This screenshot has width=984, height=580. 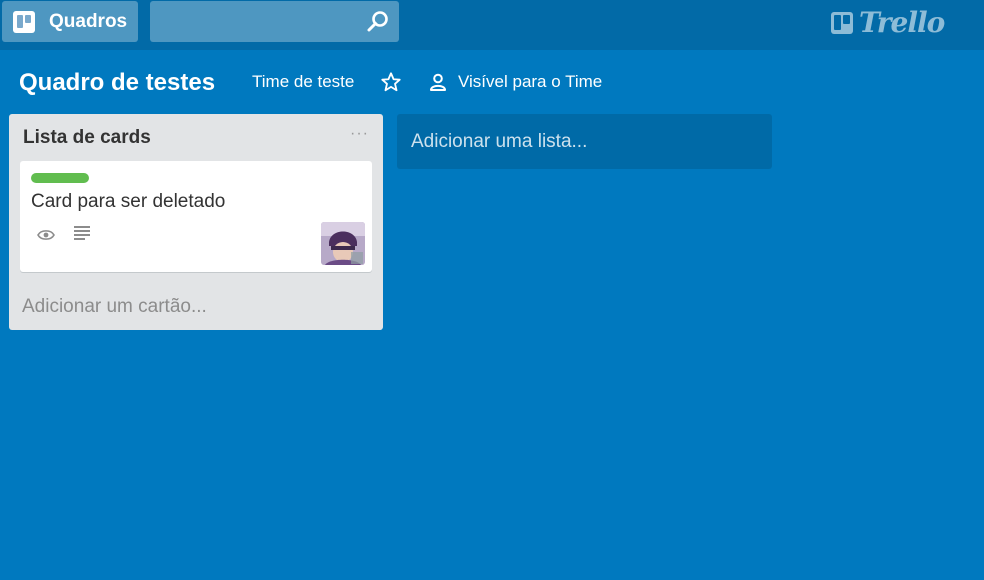 I want to click on visibility-button: Visível para o Time, so click(x=515, y=82).